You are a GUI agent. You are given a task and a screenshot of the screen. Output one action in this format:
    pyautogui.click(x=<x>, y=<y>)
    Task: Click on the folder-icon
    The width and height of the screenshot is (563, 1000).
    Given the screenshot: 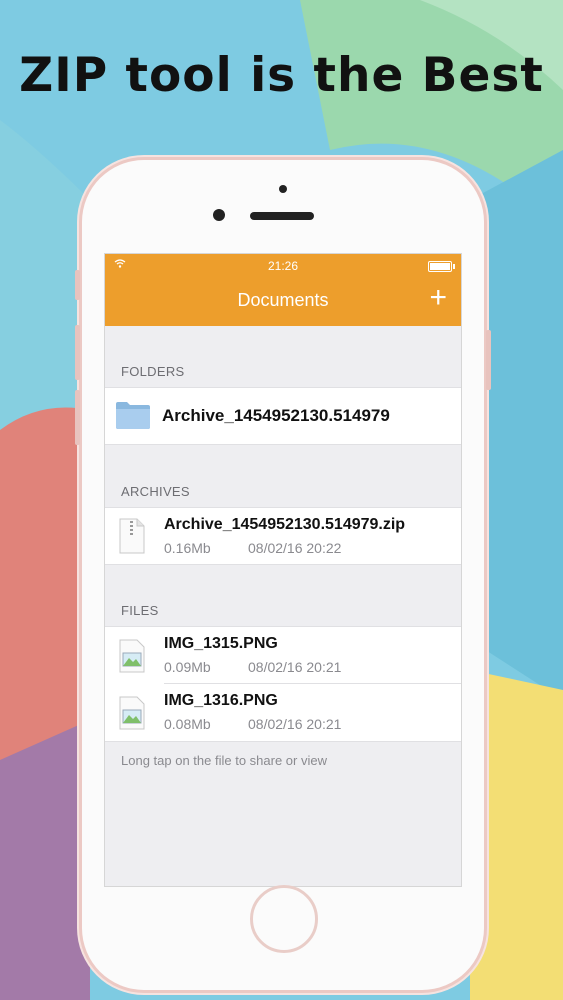 What is the action you would take?
    pyautogui.click(x=133, y=417)
    